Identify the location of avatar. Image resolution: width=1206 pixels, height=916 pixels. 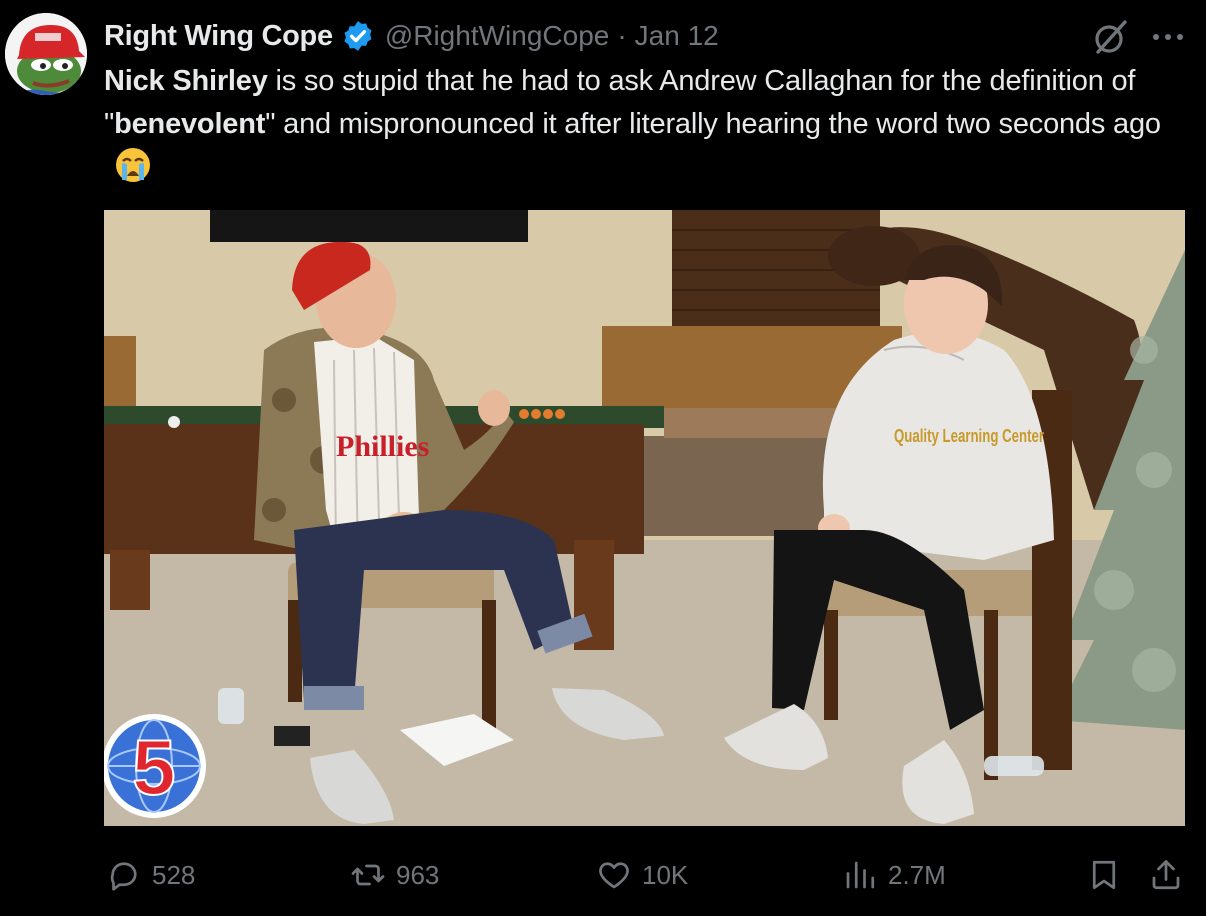
(46, 54).